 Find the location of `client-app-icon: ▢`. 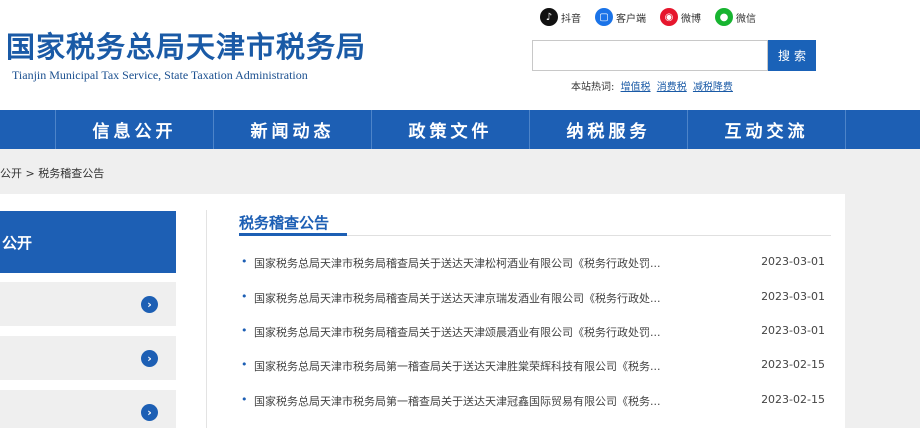

client-app-icon: ▢ is located at coordinates (604, 17).